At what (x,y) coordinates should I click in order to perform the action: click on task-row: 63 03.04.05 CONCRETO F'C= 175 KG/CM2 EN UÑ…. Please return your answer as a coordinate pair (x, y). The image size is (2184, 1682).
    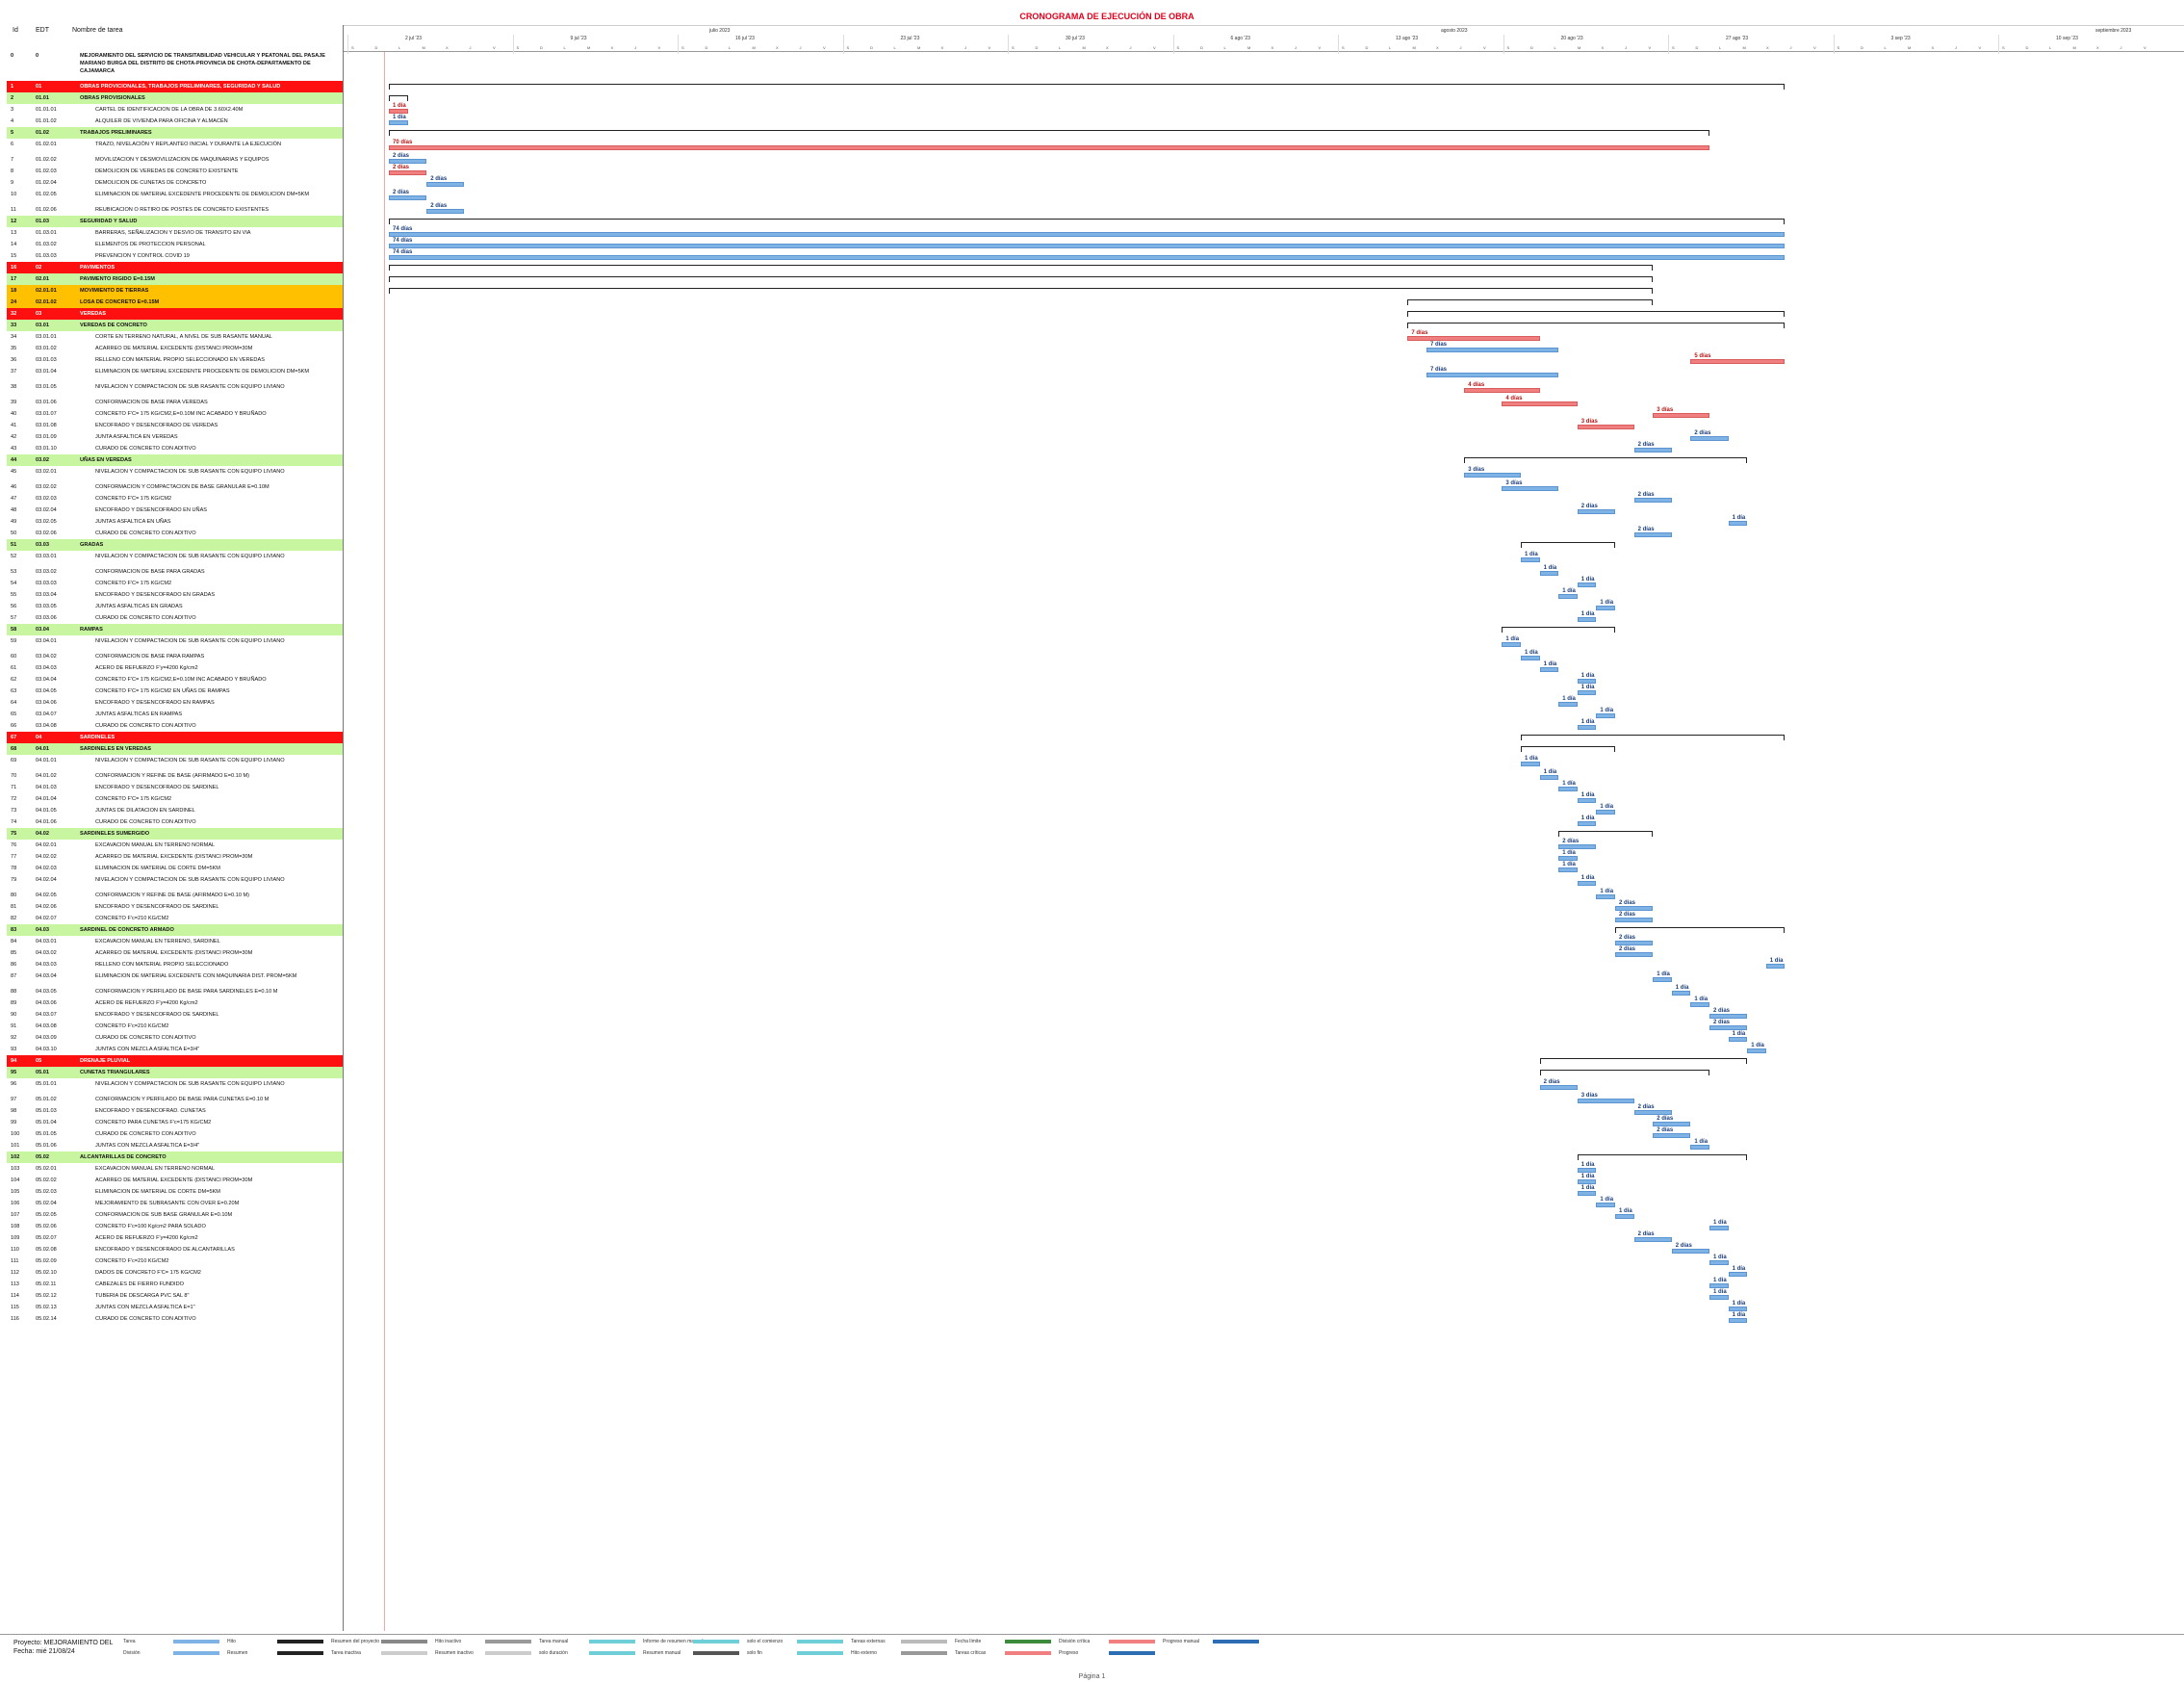
    Looking at the image, I should click on (175, 691).